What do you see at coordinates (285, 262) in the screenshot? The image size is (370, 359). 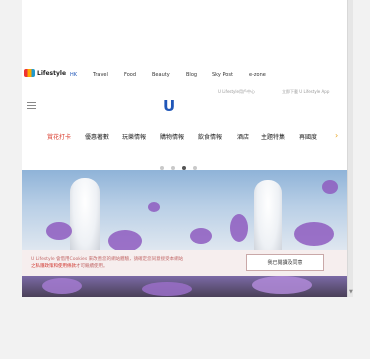 I see `accept-cookies-button: 我已閱讀及同意` at bounding box center [285, 262].